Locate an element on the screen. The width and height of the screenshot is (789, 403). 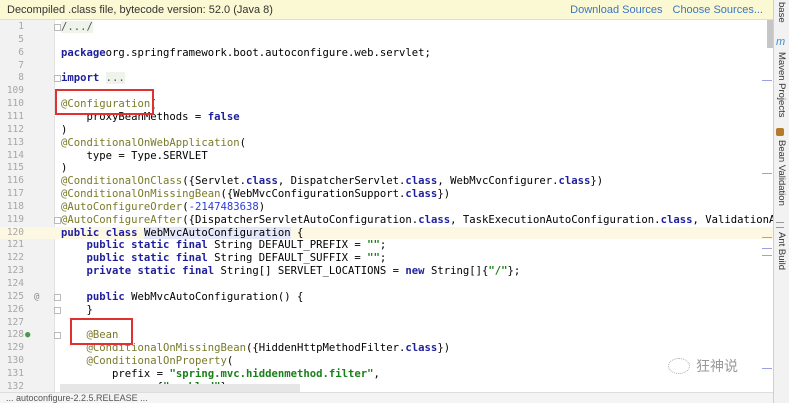
line-number: 126 is located at coordinates (15, 309).